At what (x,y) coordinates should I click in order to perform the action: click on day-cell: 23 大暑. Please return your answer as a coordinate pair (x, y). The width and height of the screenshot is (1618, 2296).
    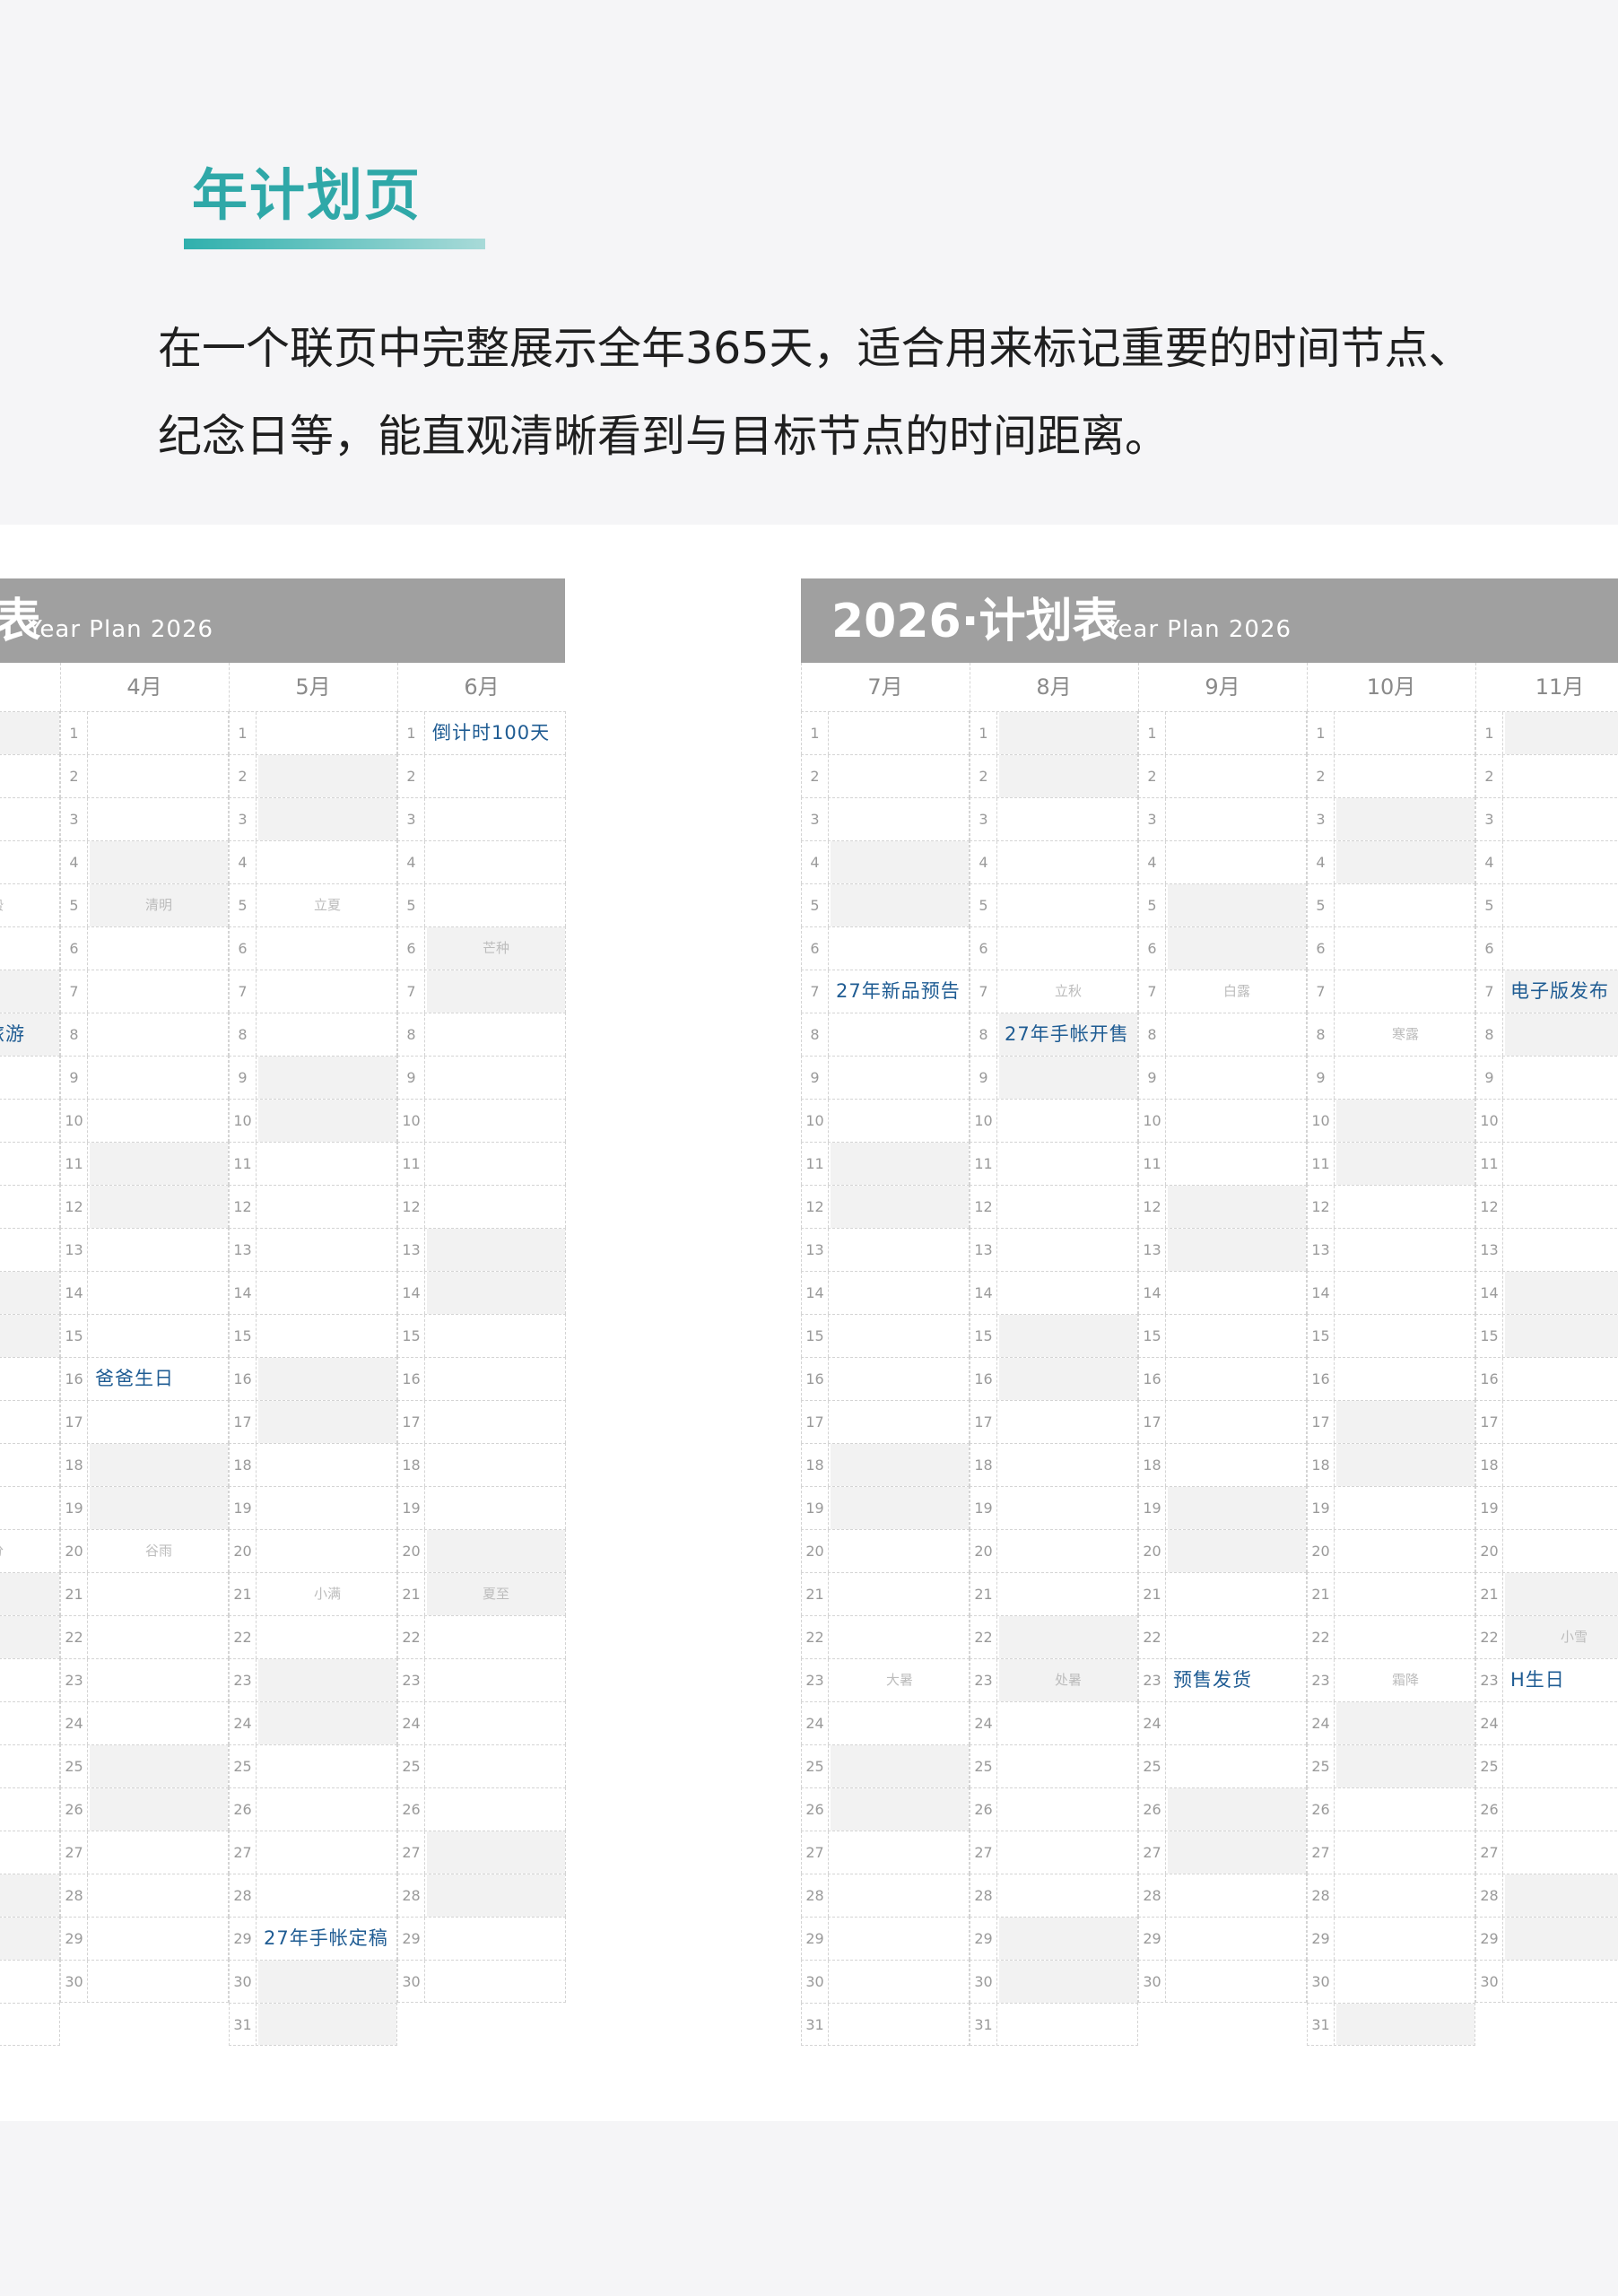
    Looking at the image, I should click on (885, 1679).